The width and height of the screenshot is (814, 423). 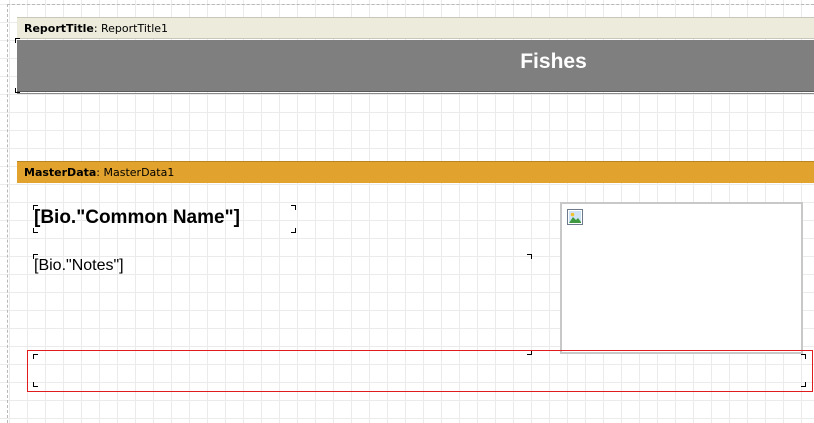 What do you see at coordinates (553, 61) in the screenshot?
I see `report-title-text: Fishes` at bounding box center [553, 61].